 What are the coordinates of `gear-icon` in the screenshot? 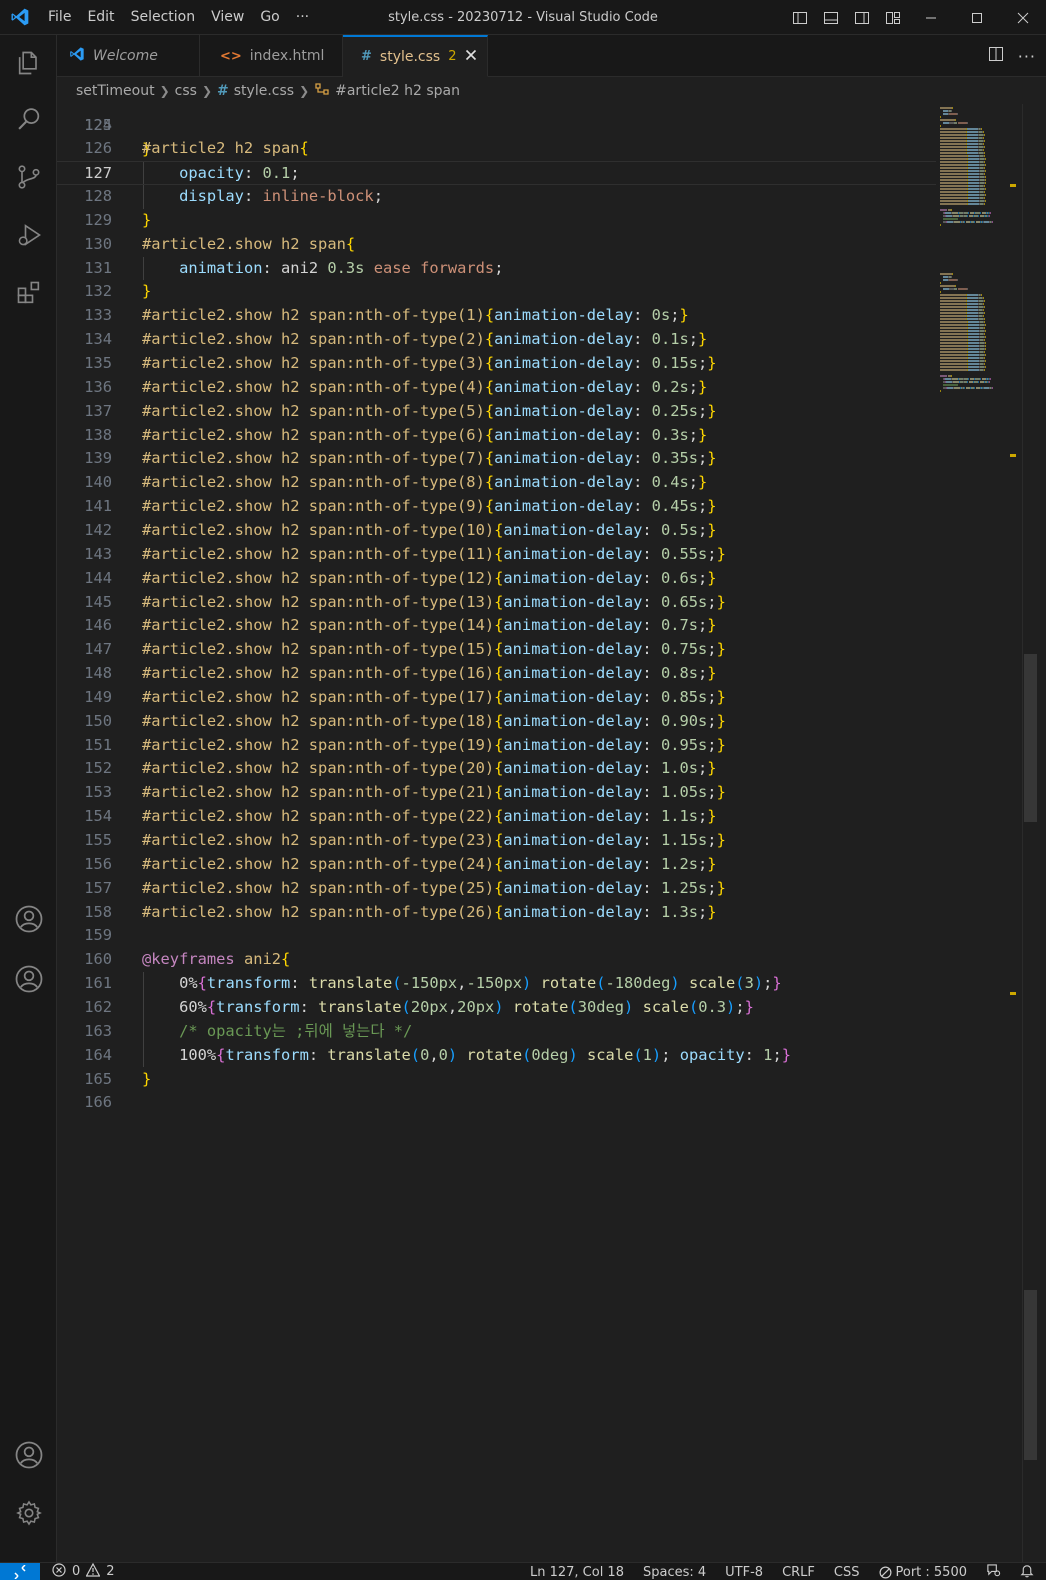 It's located at (28, 1513).